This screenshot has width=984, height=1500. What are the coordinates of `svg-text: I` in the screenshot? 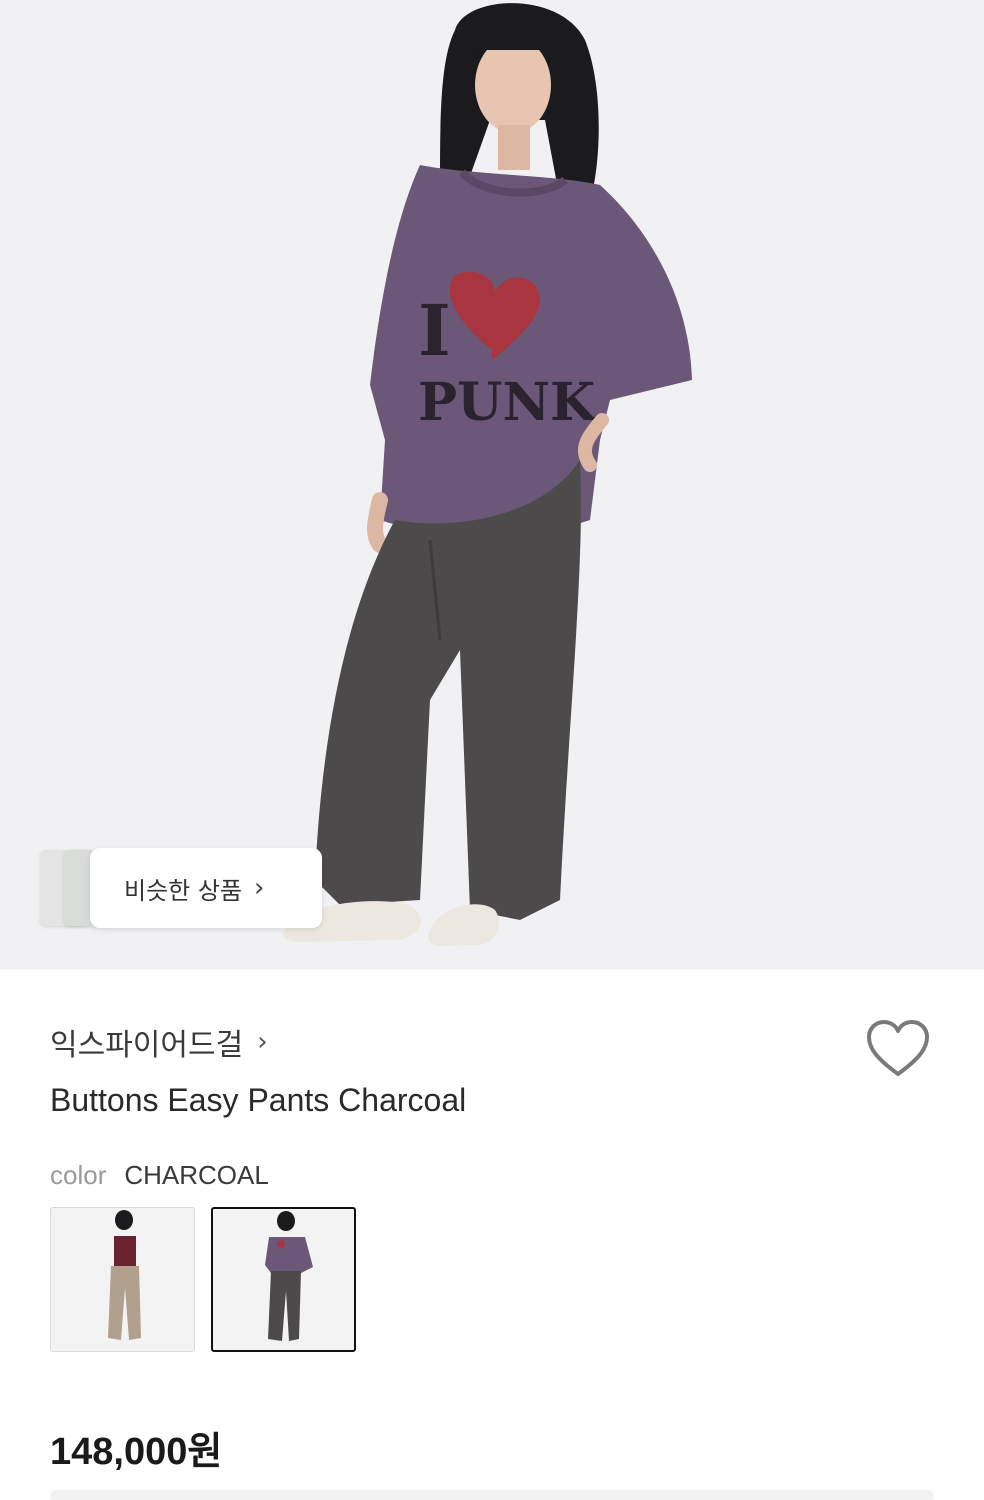 It's located at (434, 330).